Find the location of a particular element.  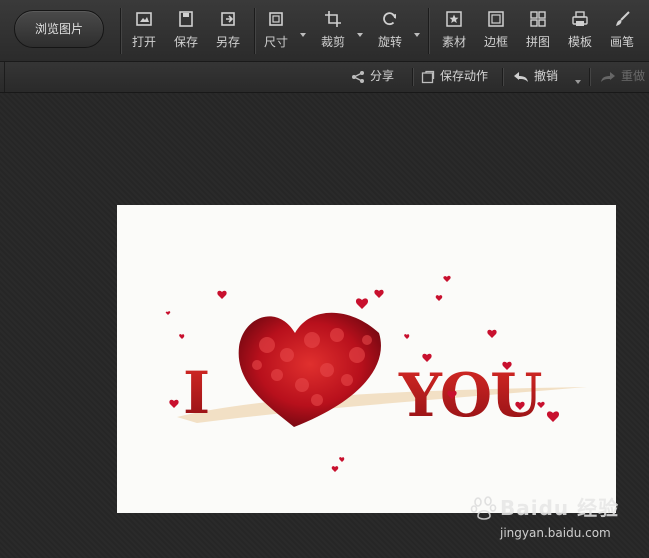

undo-button: 撤销 is located at coordinates (535, 77).